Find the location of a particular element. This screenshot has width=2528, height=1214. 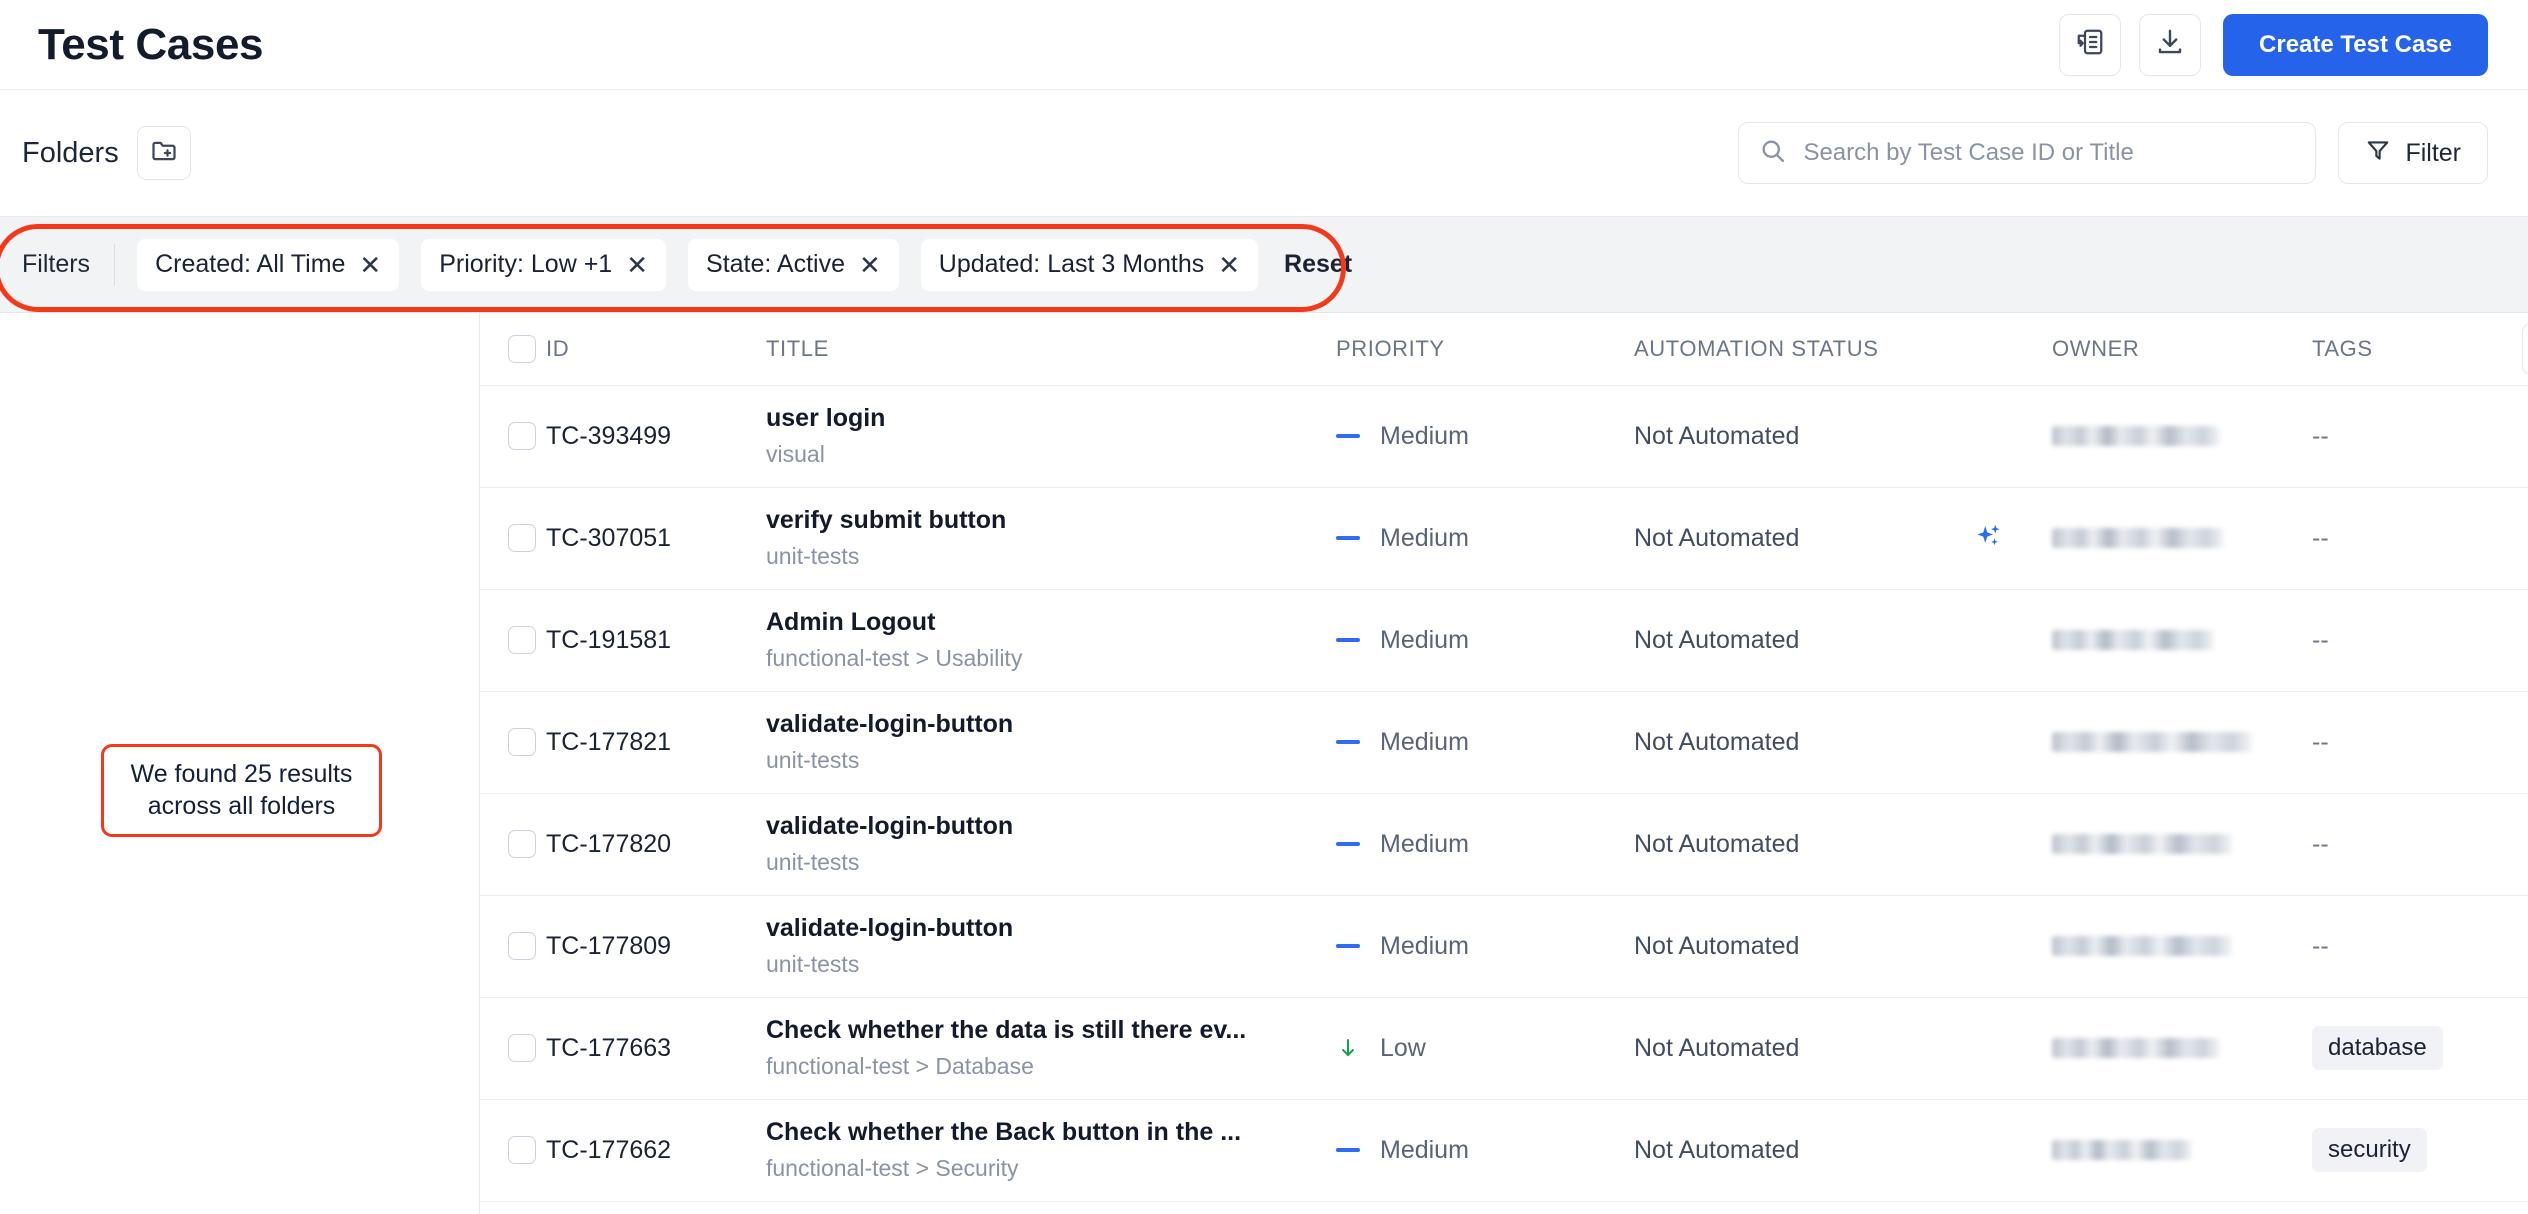

column-config-header is located at coordinates (2525, 349).